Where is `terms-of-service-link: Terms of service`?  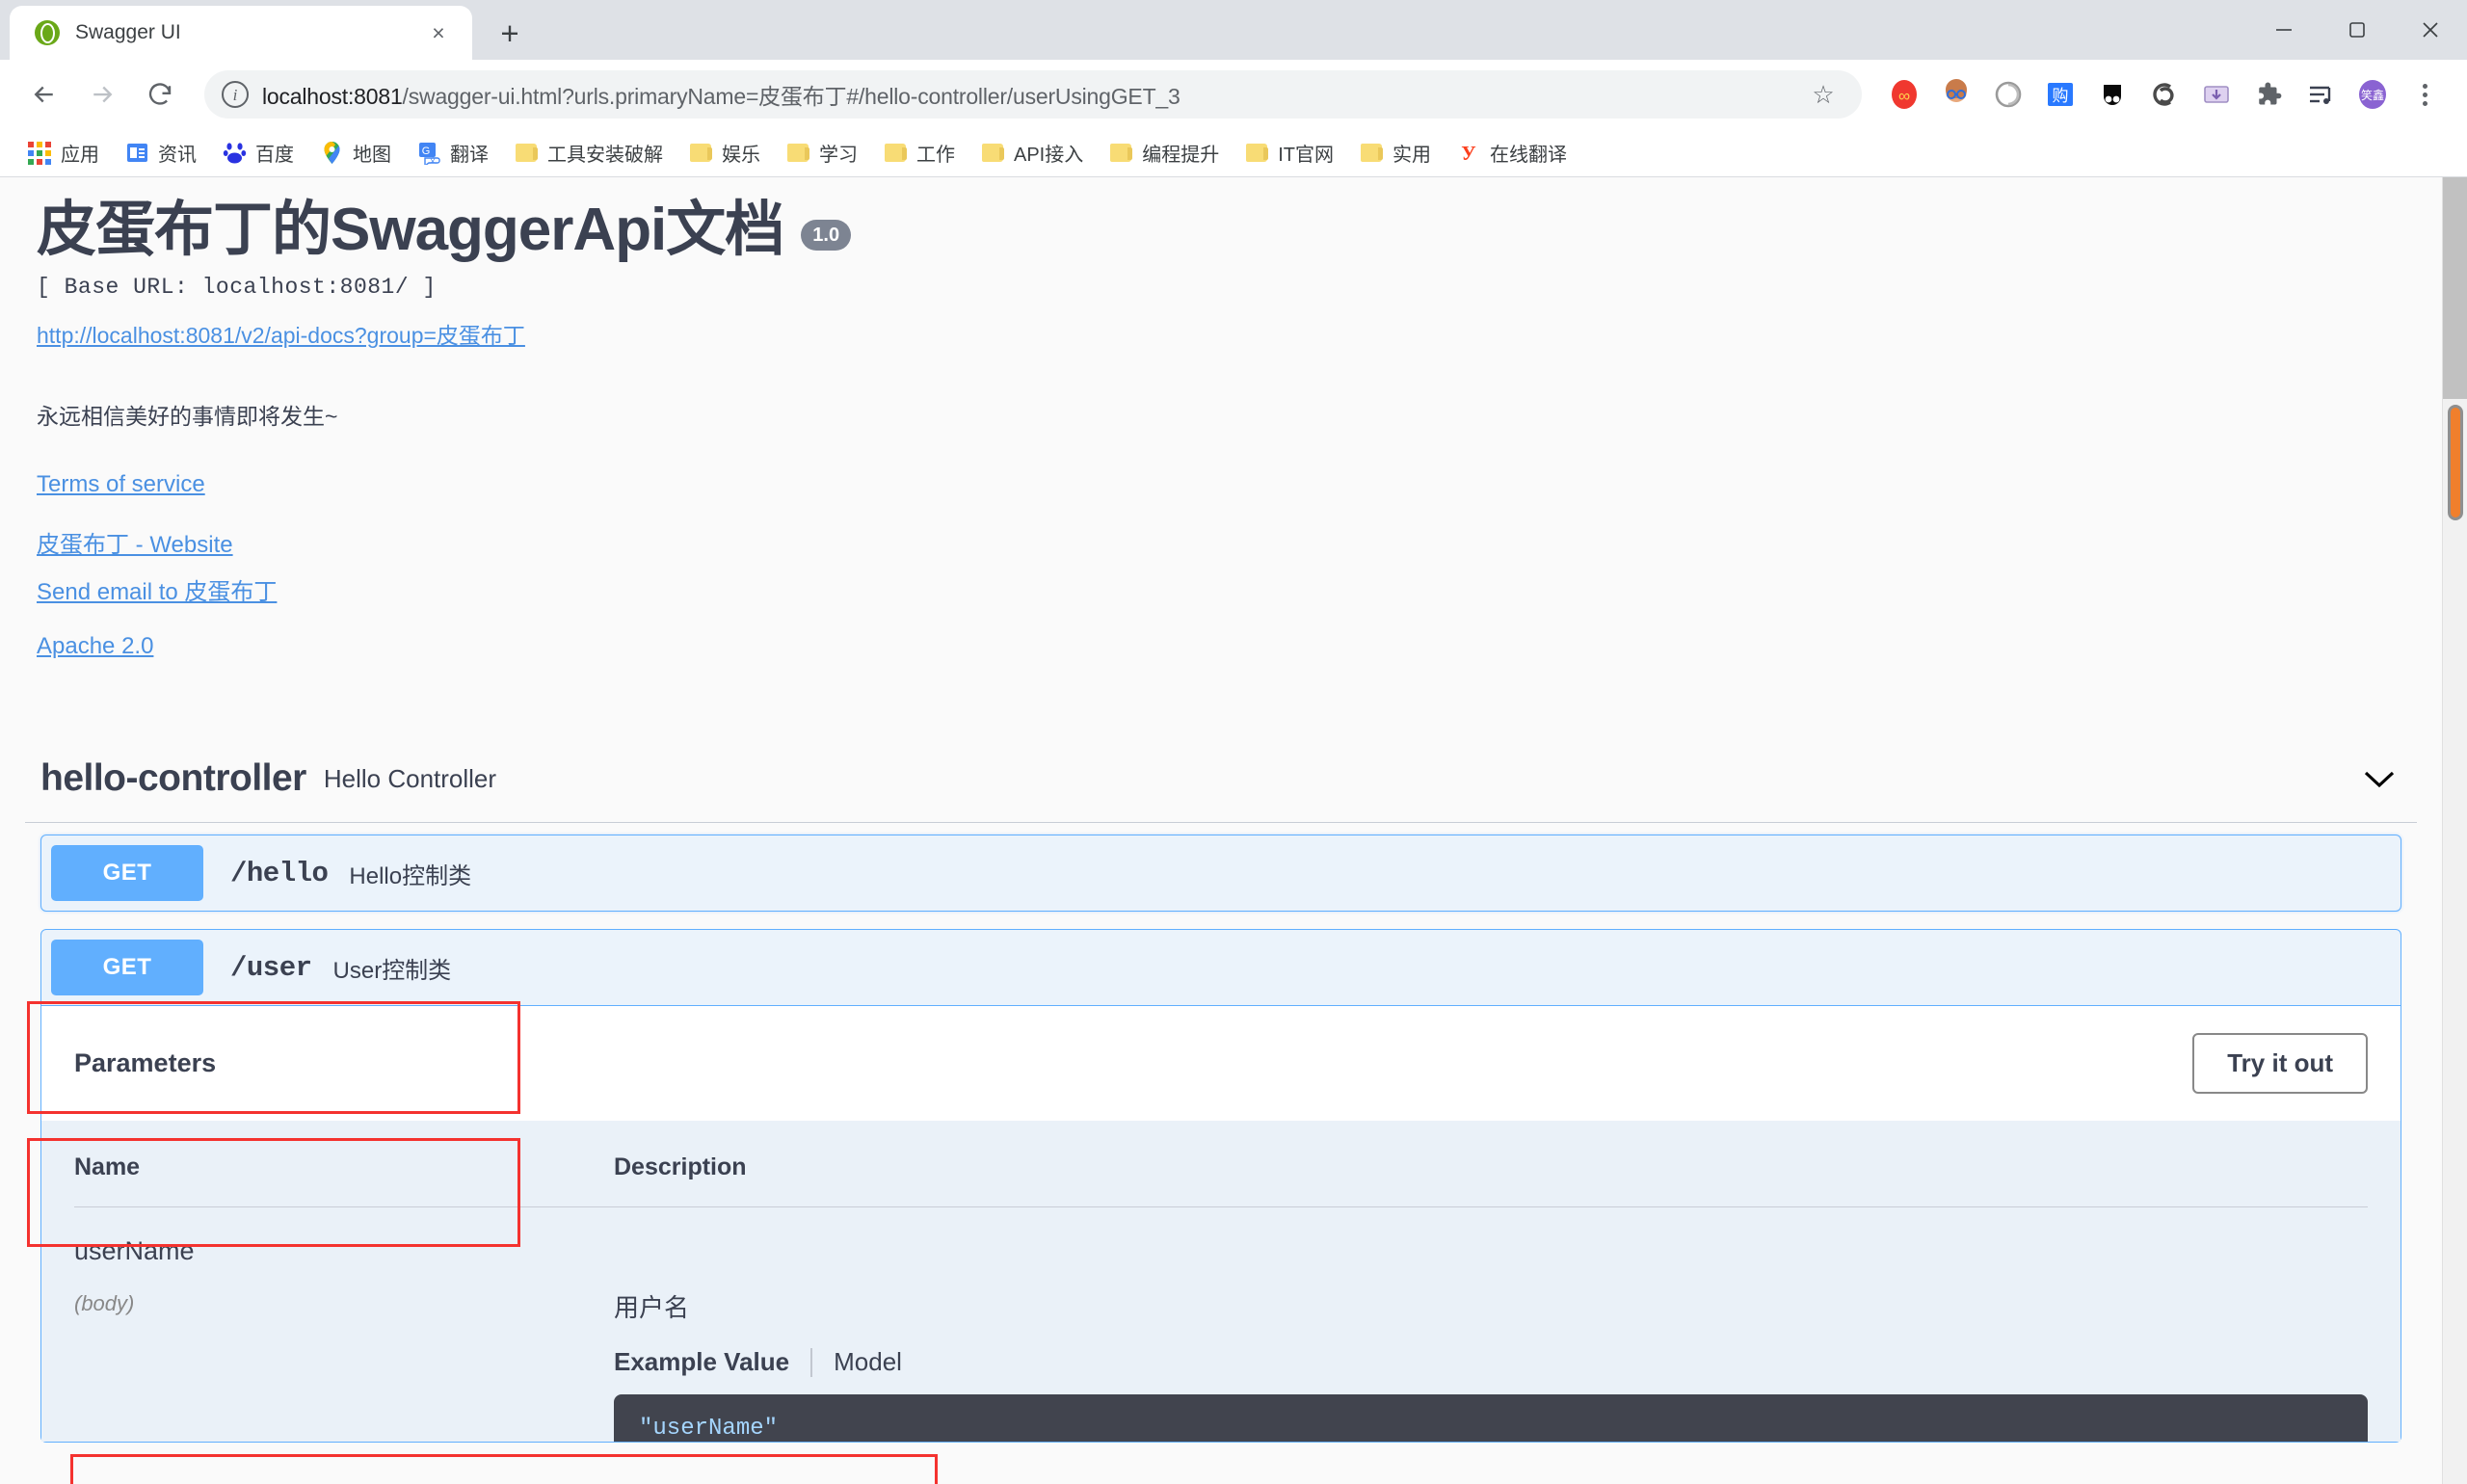 terms-of-service-link: Terms of service is located at coordinates (1221, 484).